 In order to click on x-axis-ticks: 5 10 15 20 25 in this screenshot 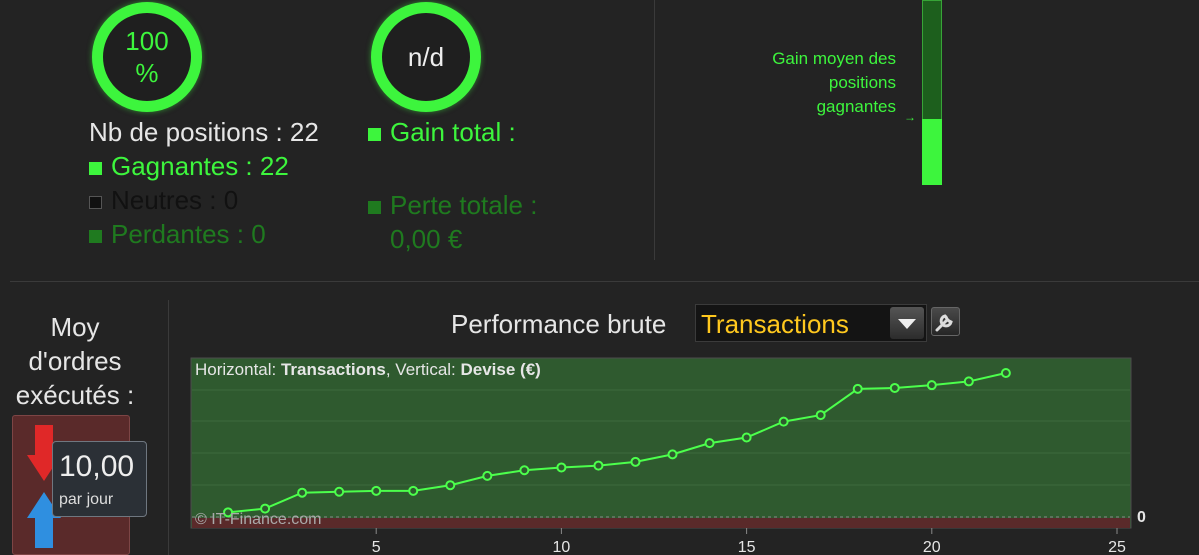, I will do `click(749, 541)`.